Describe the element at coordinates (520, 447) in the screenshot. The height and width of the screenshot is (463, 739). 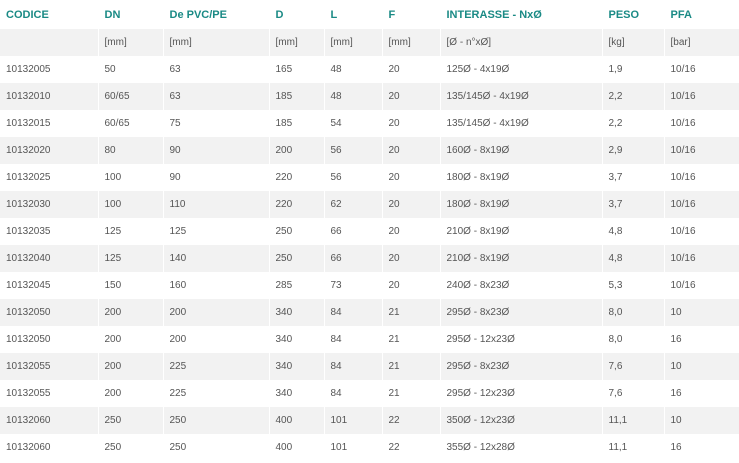
I see `cell-interasse: 355Ø - 12x28Ø` at that location.